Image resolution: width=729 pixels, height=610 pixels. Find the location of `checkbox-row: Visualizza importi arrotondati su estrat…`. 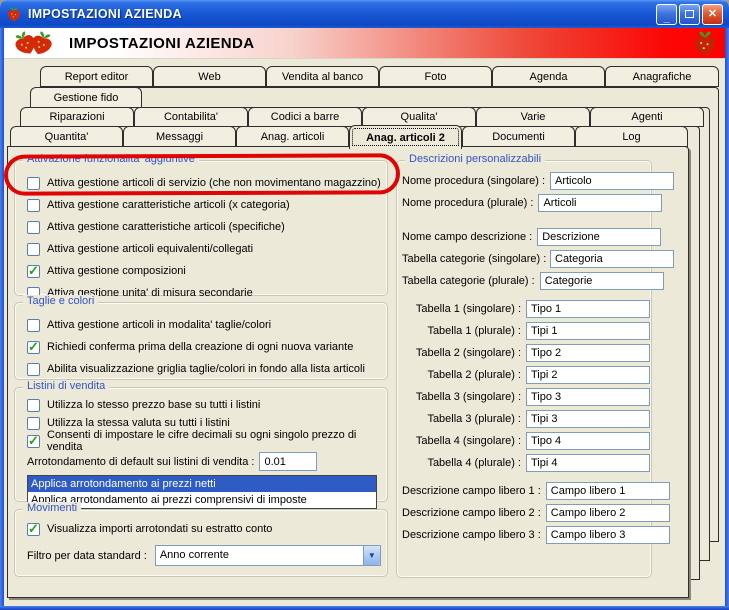

checkbox-row: Visualizza importi arrotondati su estrat… is located at coordinates (201, 529).